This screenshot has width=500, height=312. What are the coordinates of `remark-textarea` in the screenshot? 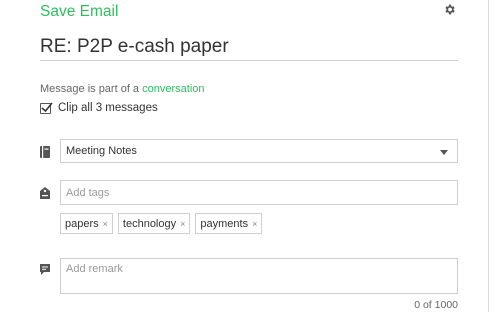 It's located at (259, 276).